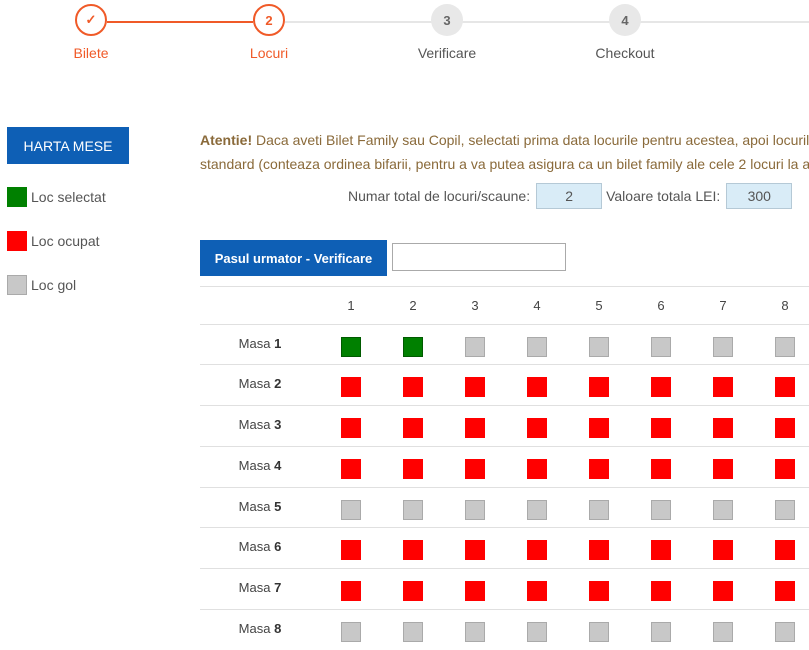  Describe the element at coordinates (504, 344) in the screenshot. I see `table-row: Masa 1` at that location.